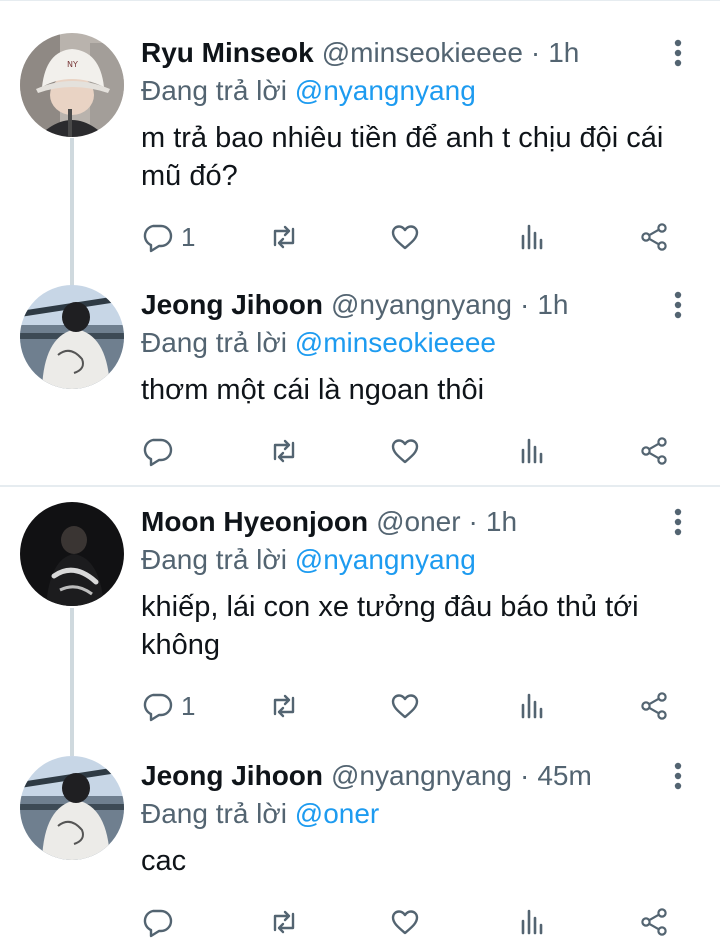 The height and width of the screenshot is (951, 720). Describe the element at coordinates (72, 64) in the screenshot. I see `svg-text: NY` at that location.